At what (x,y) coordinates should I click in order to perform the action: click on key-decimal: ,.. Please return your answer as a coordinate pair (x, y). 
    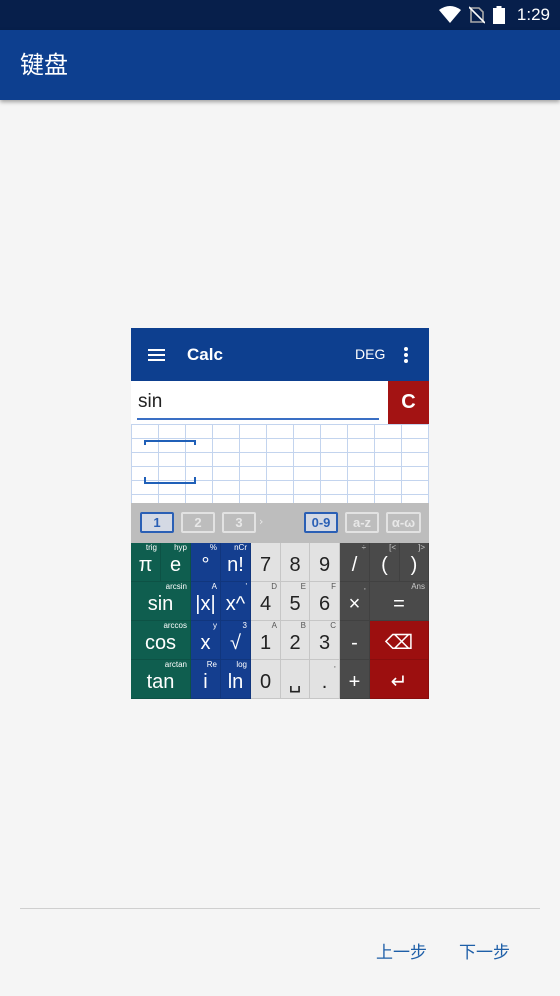
    Looking at the image, I should click on (325, 679).